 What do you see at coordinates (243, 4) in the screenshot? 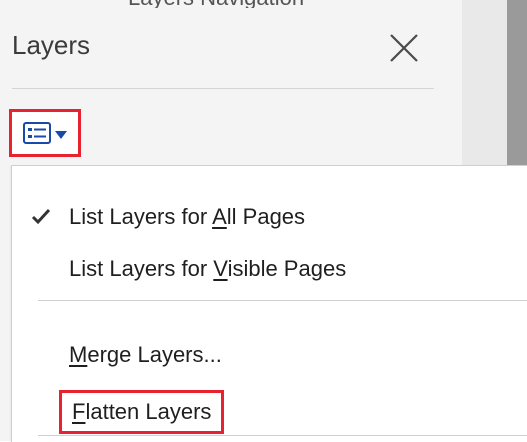
I see `cropped-top-text: Layers Navigation` at bounding box center [243, 4].